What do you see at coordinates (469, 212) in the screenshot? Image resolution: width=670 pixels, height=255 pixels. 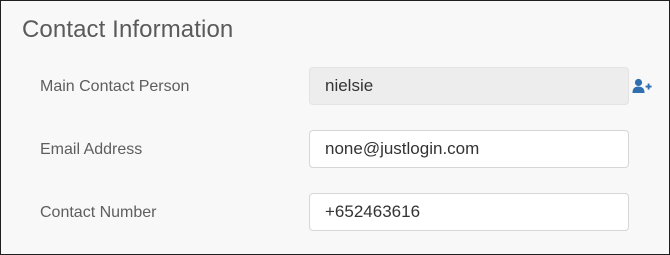 I see `contact-number-field` at bounding box center [469, 212].